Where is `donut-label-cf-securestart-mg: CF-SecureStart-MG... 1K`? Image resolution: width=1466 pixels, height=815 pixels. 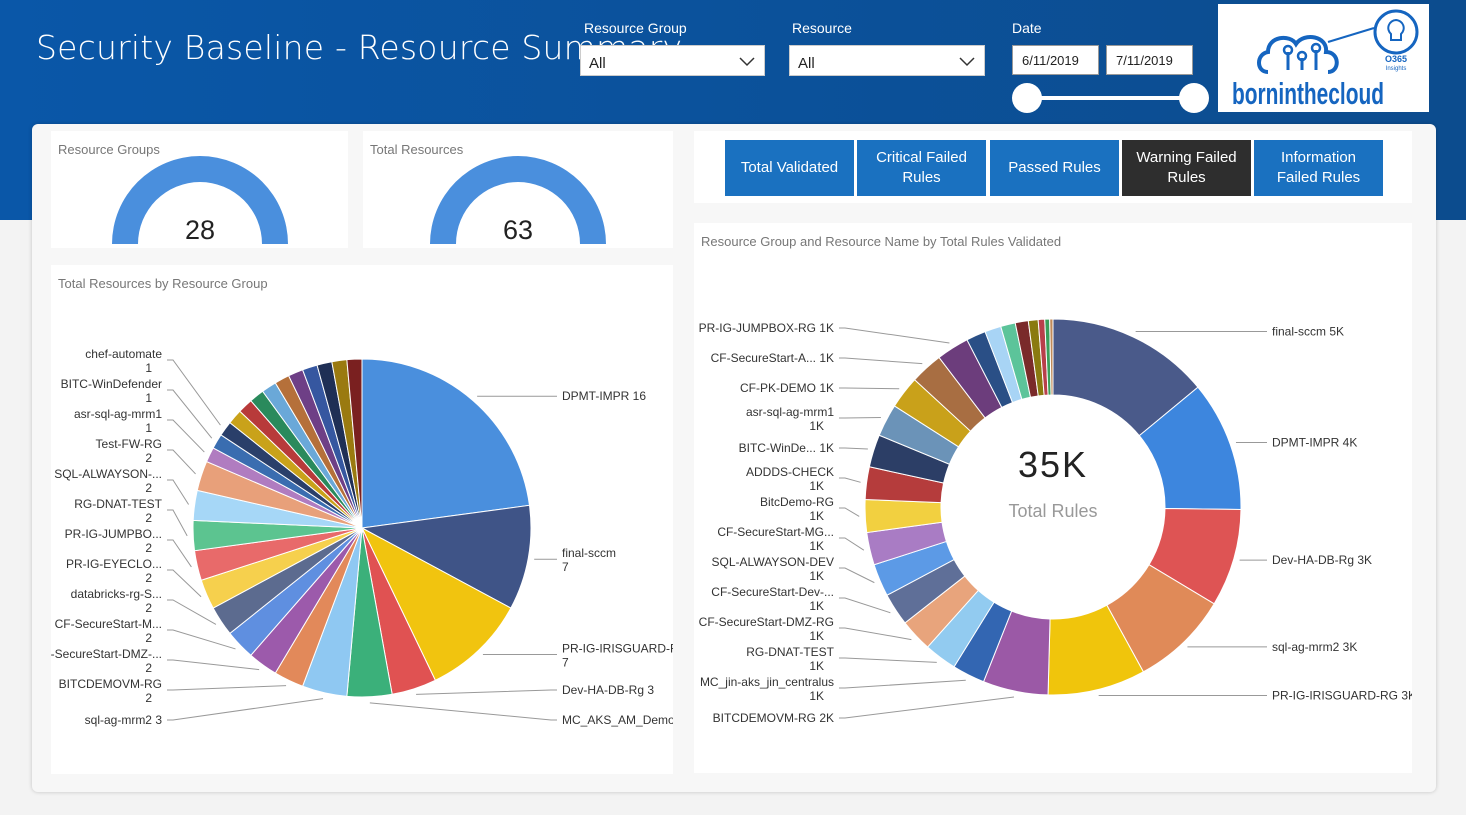
donut-label-cf-securestart-mg: CF-SecureStart-MG... 1K is located at coordinates (775, 539).